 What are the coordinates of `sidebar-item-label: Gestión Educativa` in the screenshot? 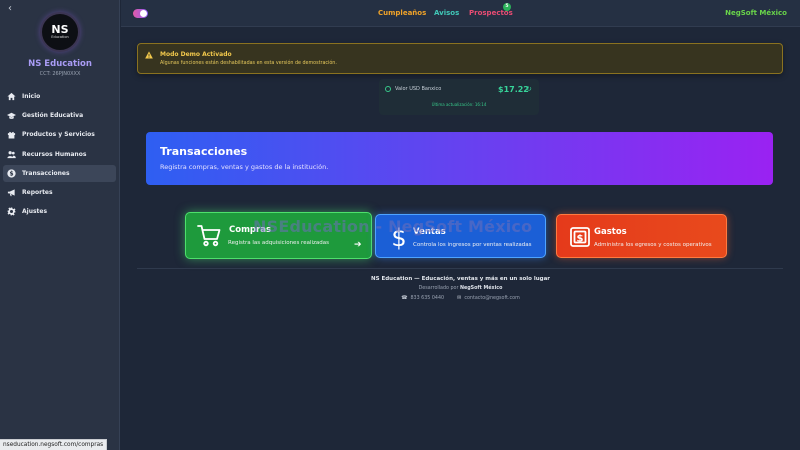 It's located at (53, 116).